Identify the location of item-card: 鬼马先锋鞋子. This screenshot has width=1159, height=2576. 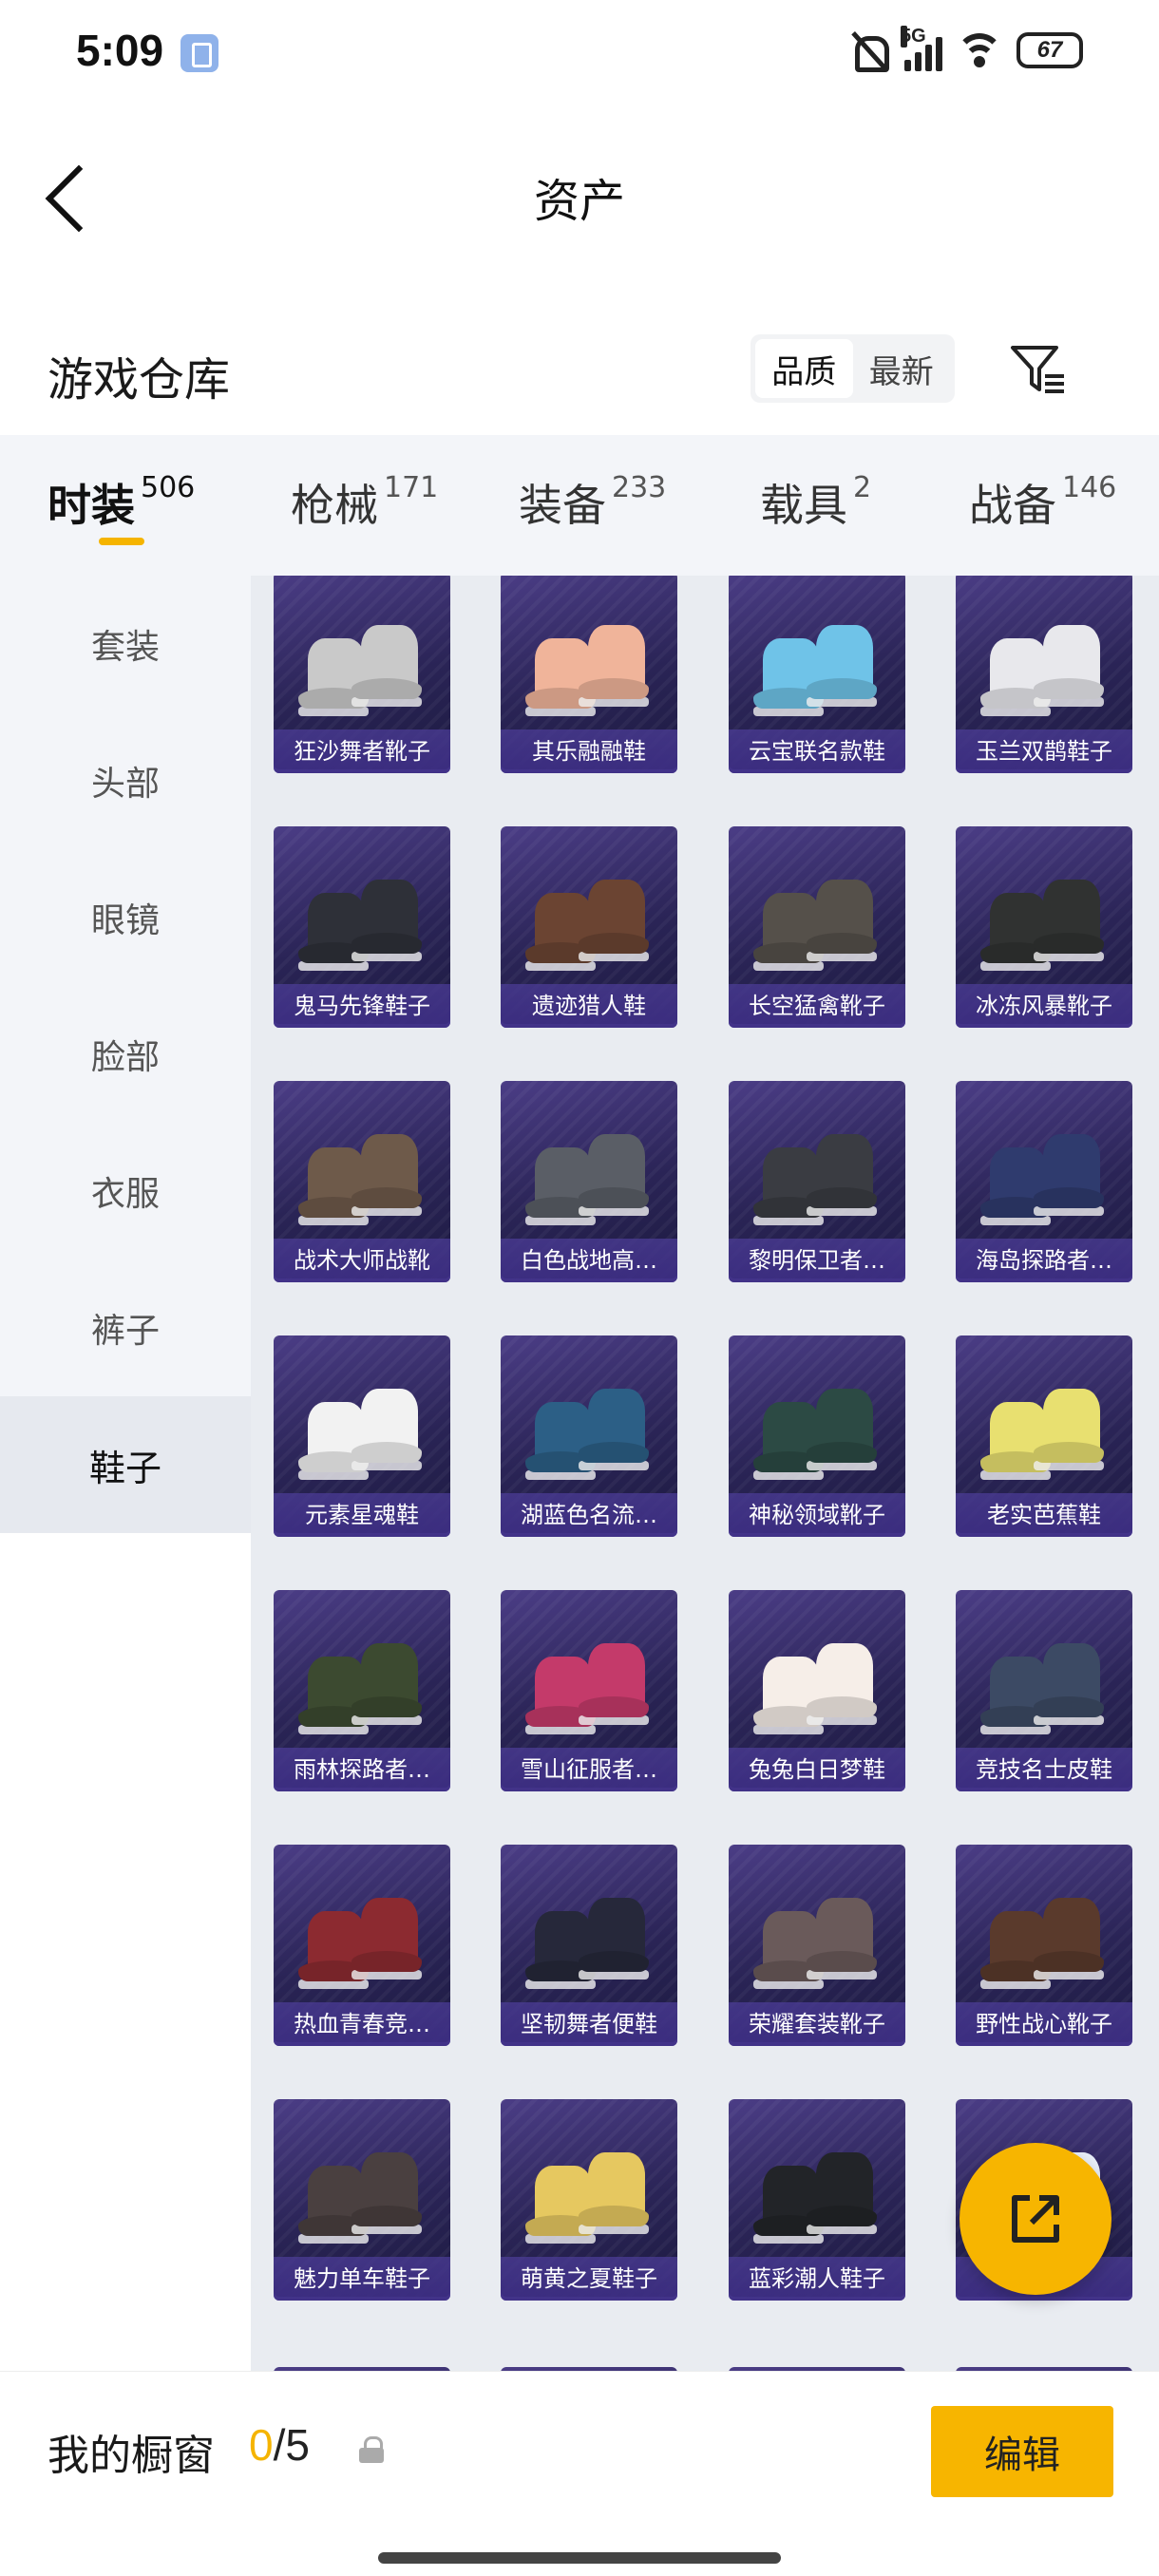
(362, 927).